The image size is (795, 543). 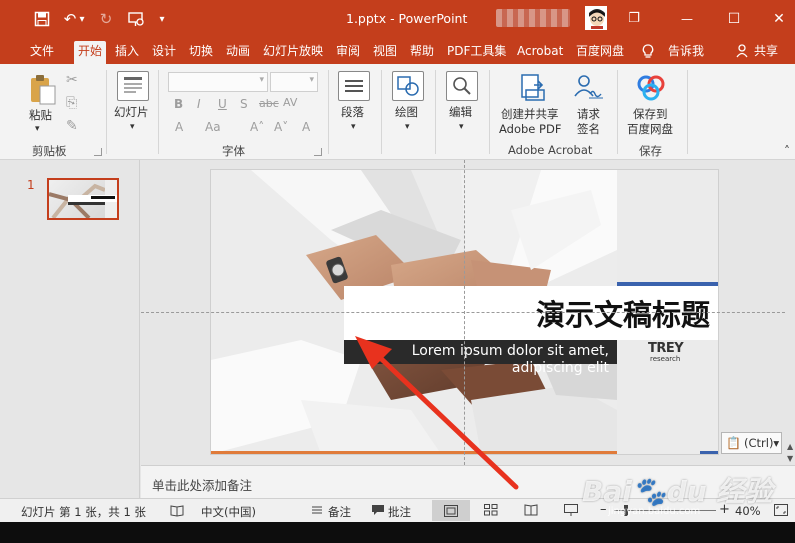 What do you see at coordinates (650, 114) in the screenshot?
I see `save-to-netdisk-label-line1: 保存到` at bounding box center [650, 114].